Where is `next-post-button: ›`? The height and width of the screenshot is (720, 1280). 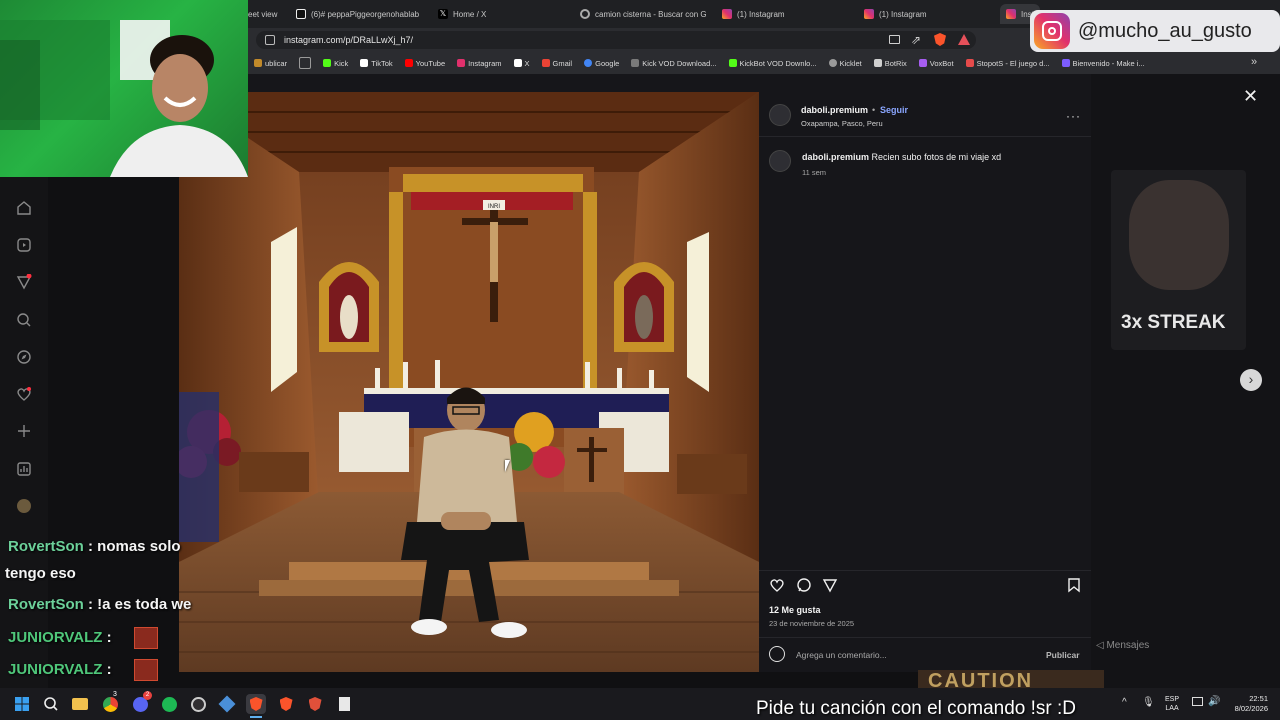
next-post-button: › is located at coordinates (1251, 380).